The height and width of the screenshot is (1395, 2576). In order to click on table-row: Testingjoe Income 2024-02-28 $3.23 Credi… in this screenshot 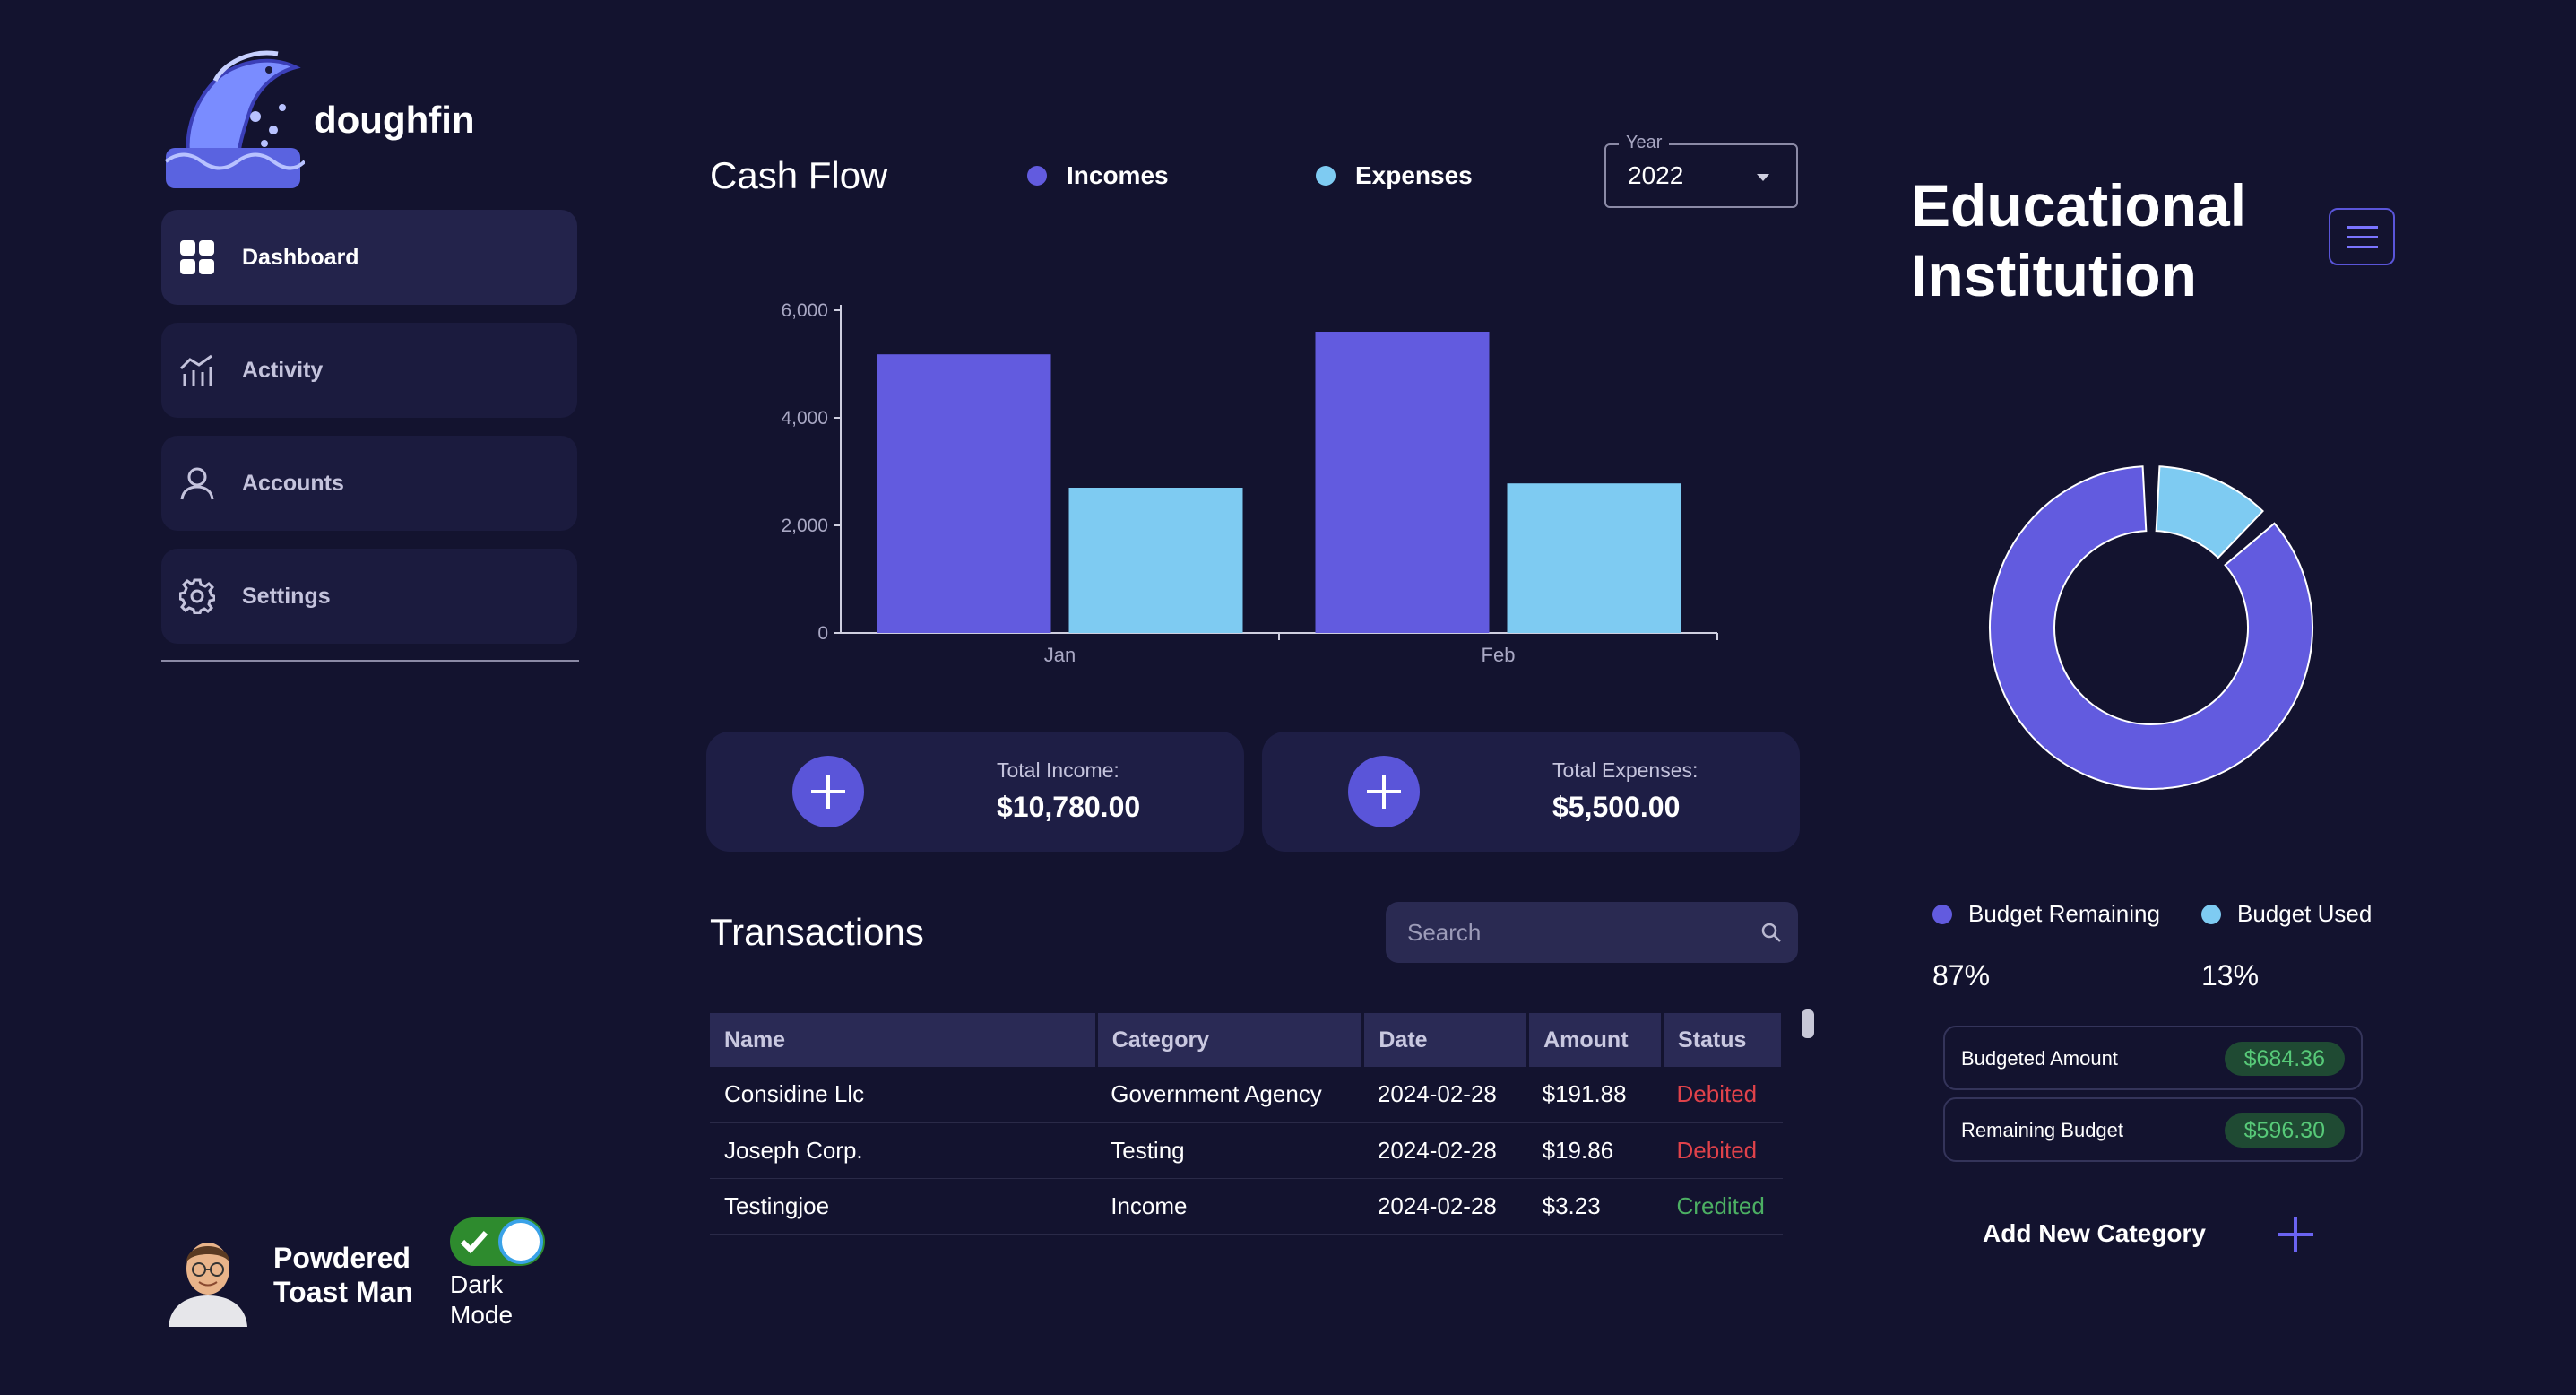, I will do `click(1246, 1206)`.